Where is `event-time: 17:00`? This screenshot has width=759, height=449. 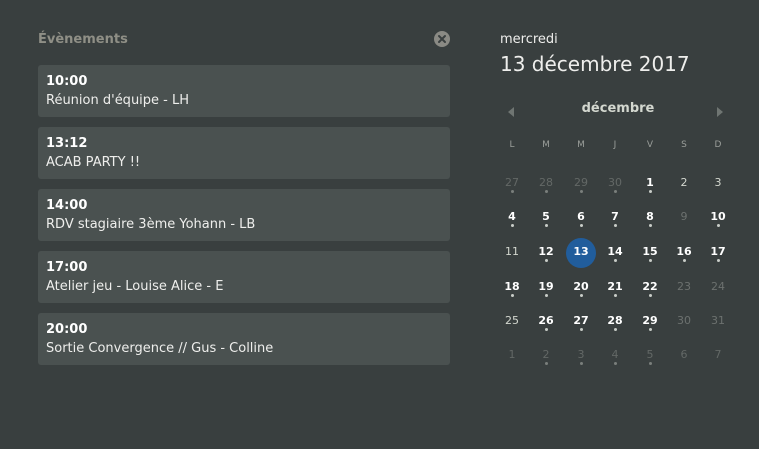 event-time: 17:00 is located at coordinates (67, 267).